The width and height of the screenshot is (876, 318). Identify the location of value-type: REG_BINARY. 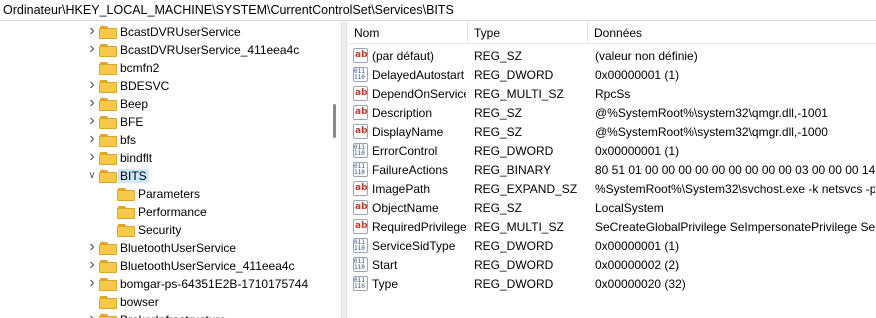
(513, 170).